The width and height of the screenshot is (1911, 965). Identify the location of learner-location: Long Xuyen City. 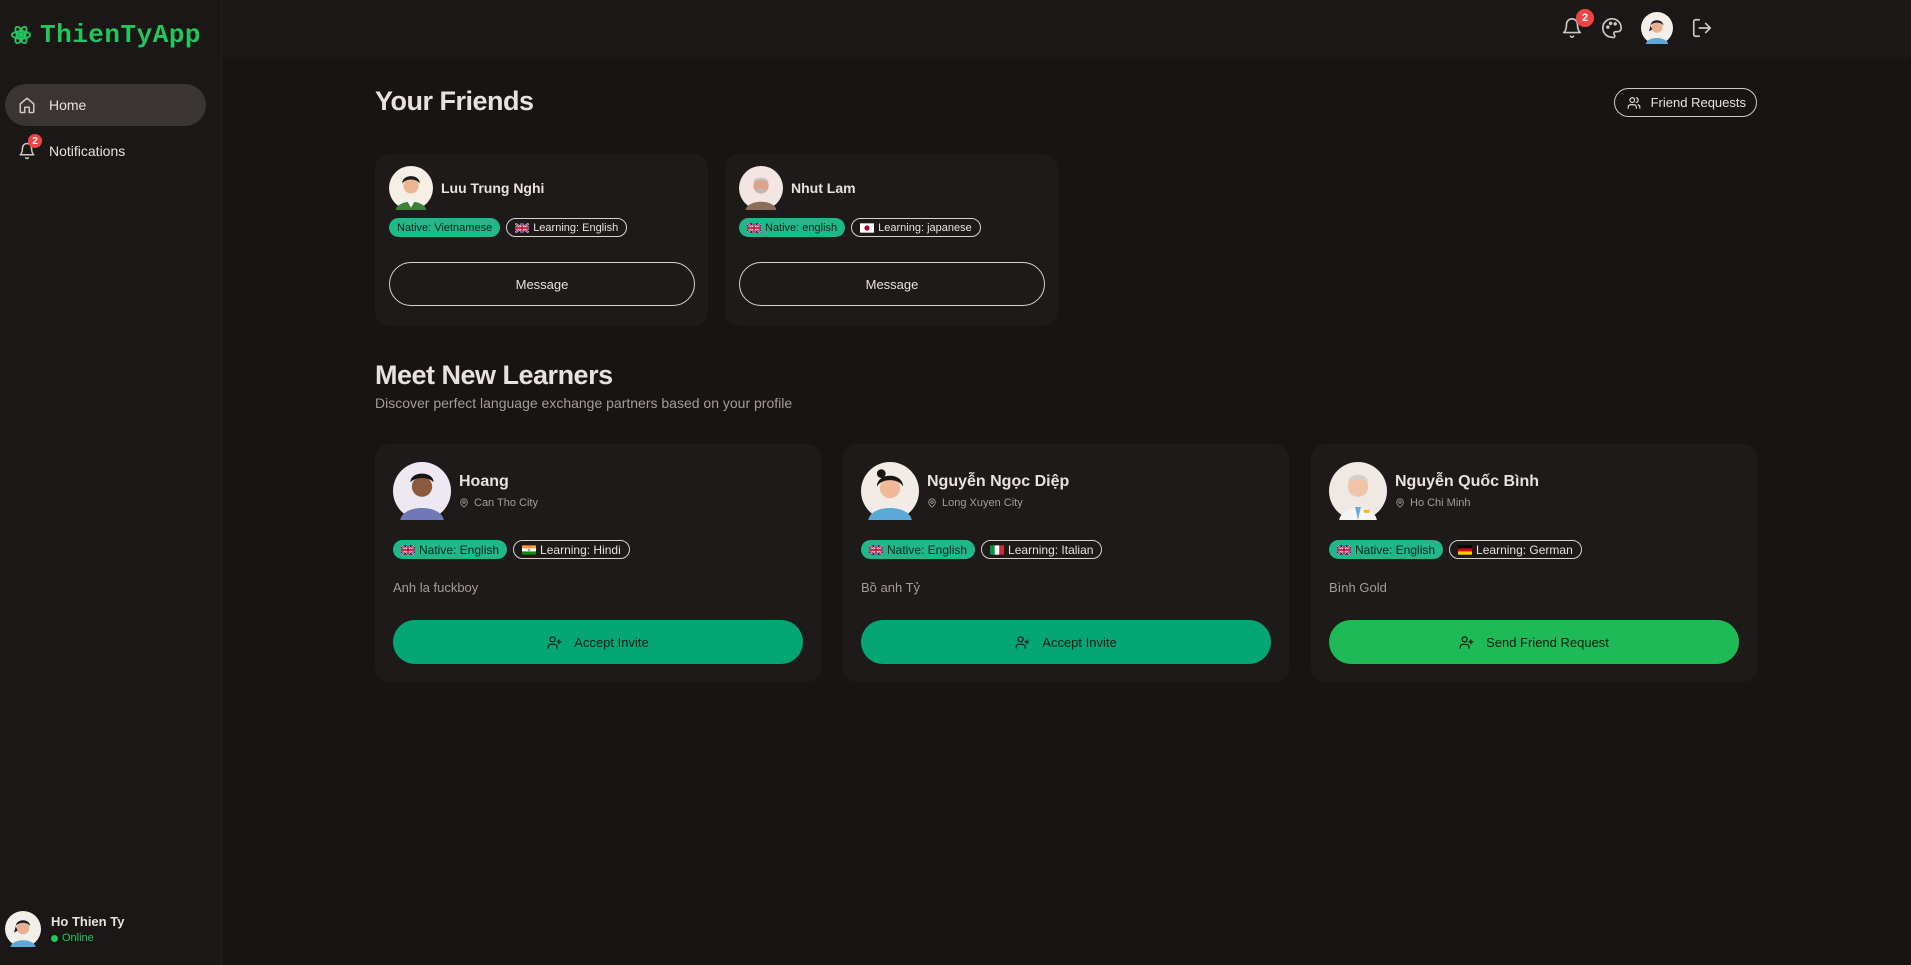
(998, 503).